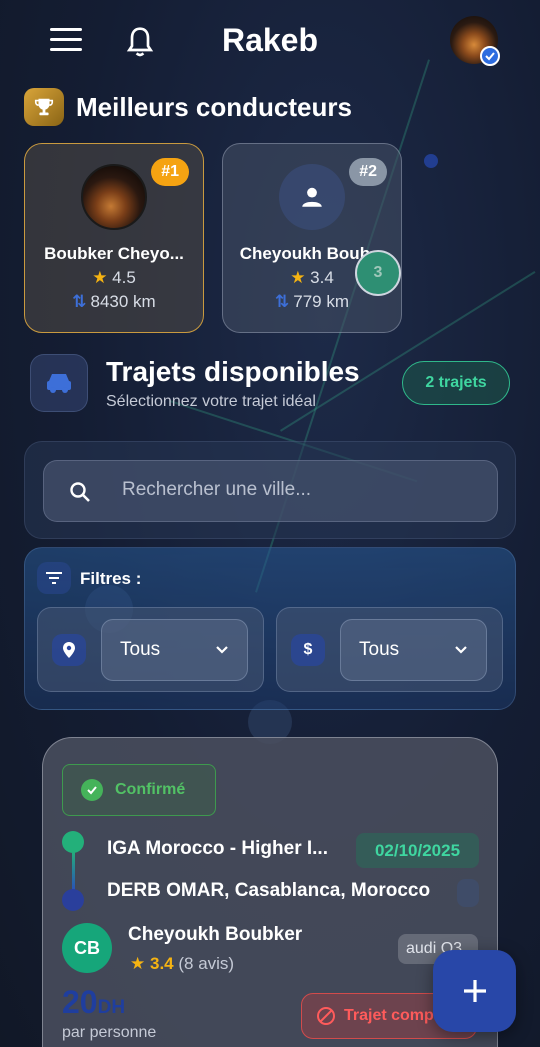 This screenshot has height=1047, width=540. I want to click on driver-initials-avatar: CB, so click(87, 948).